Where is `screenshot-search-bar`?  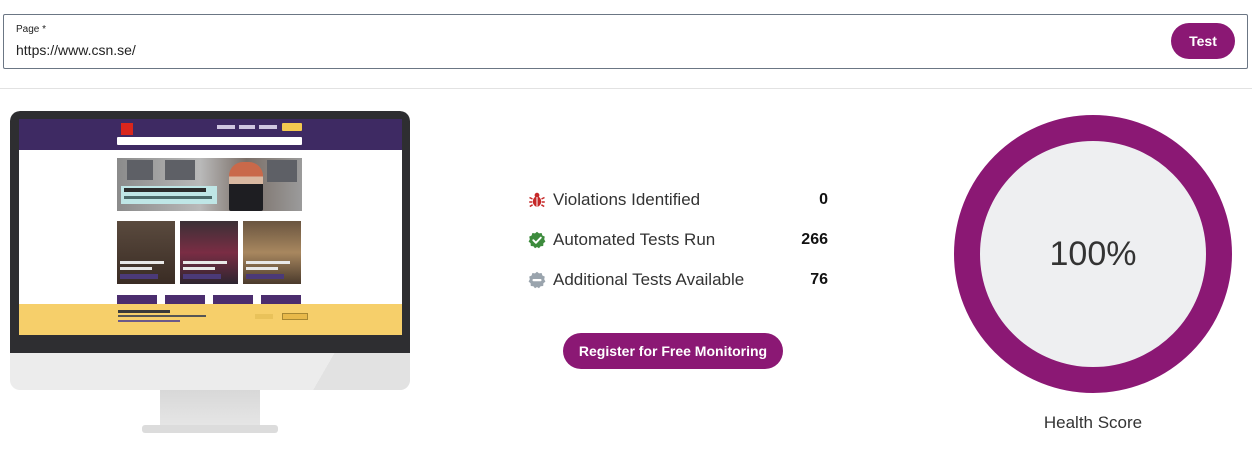
screenshot-search-bar is located at coordinates (209, 141).